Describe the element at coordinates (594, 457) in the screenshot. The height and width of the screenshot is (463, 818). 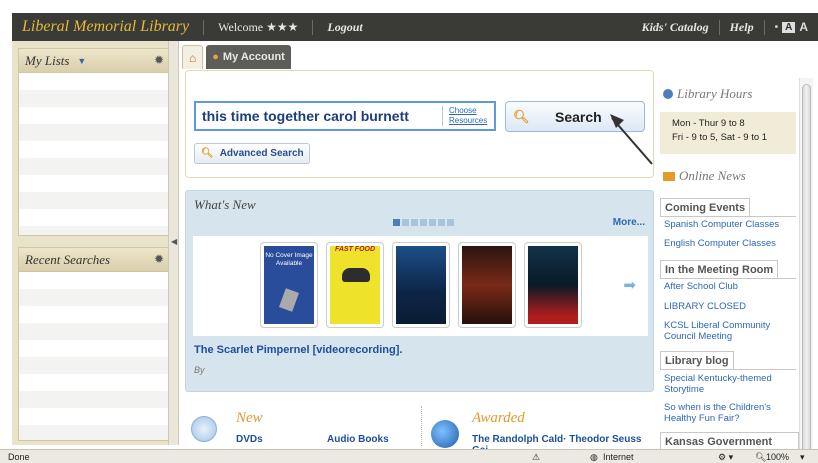
I see `globe-icon: ◍` at that location.